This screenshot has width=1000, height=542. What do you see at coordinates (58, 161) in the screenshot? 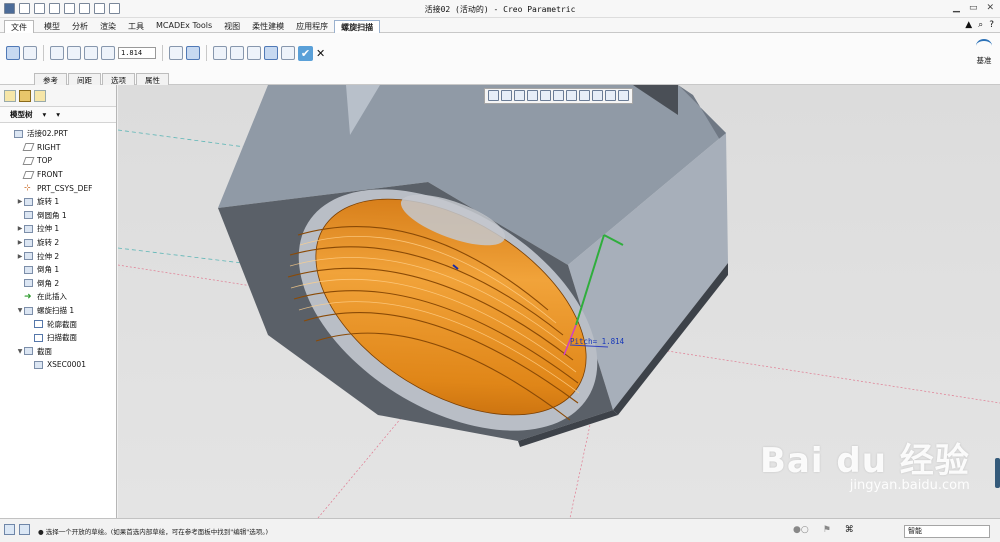
I see `tree-item: TOP` at bounding box center [58, 161].